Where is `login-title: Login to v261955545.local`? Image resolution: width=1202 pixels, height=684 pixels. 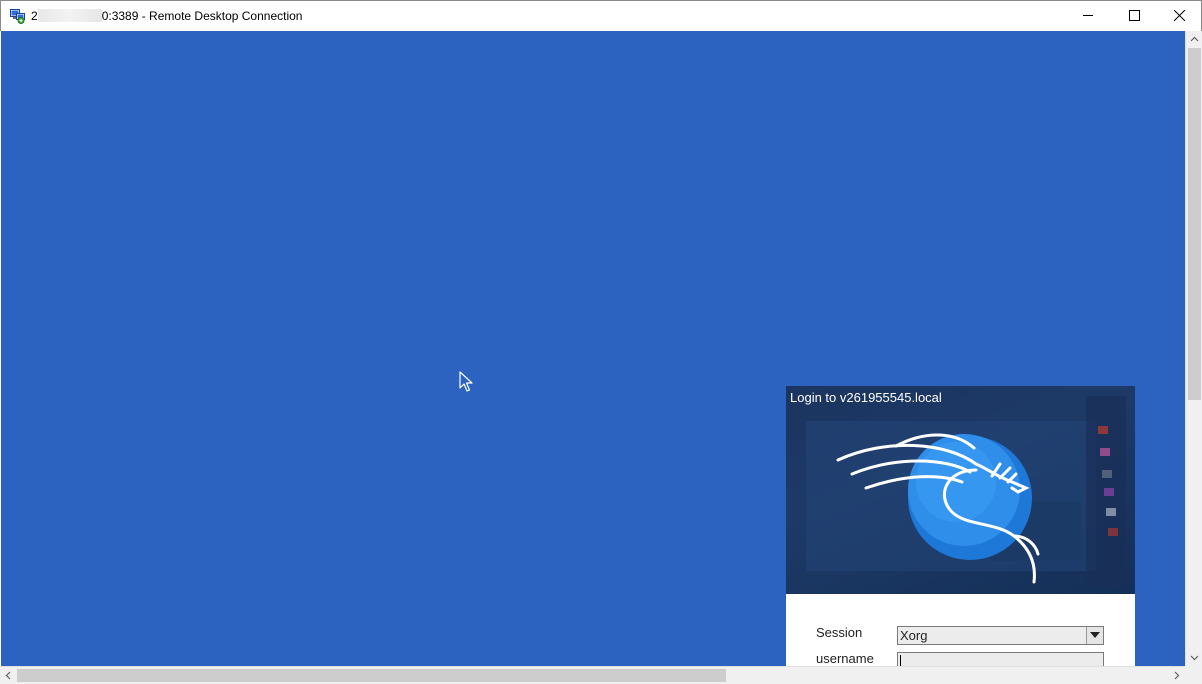 login-title: Login to v261955545.local is located at coordinates (866, 397).